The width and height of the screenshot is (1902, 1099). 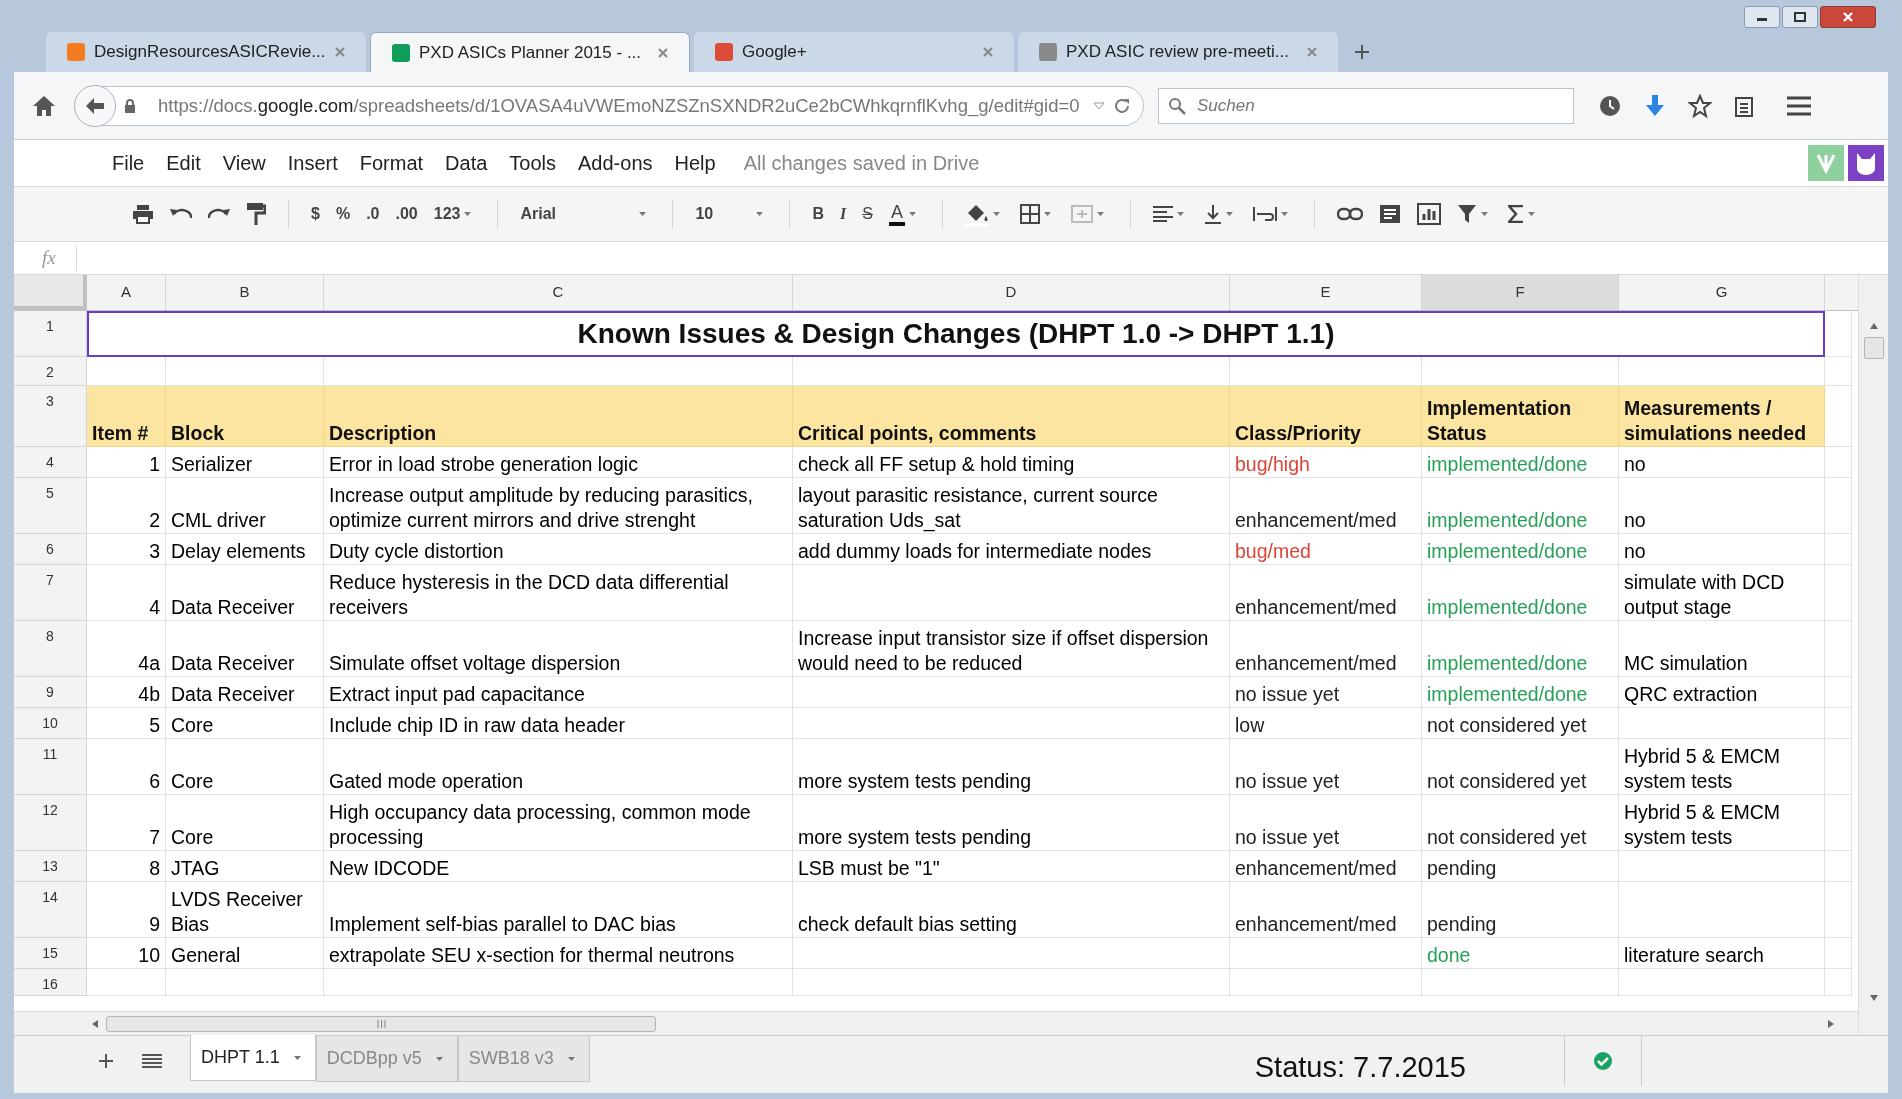 I want to click on row-number: 14, so click(x=50, y=910).